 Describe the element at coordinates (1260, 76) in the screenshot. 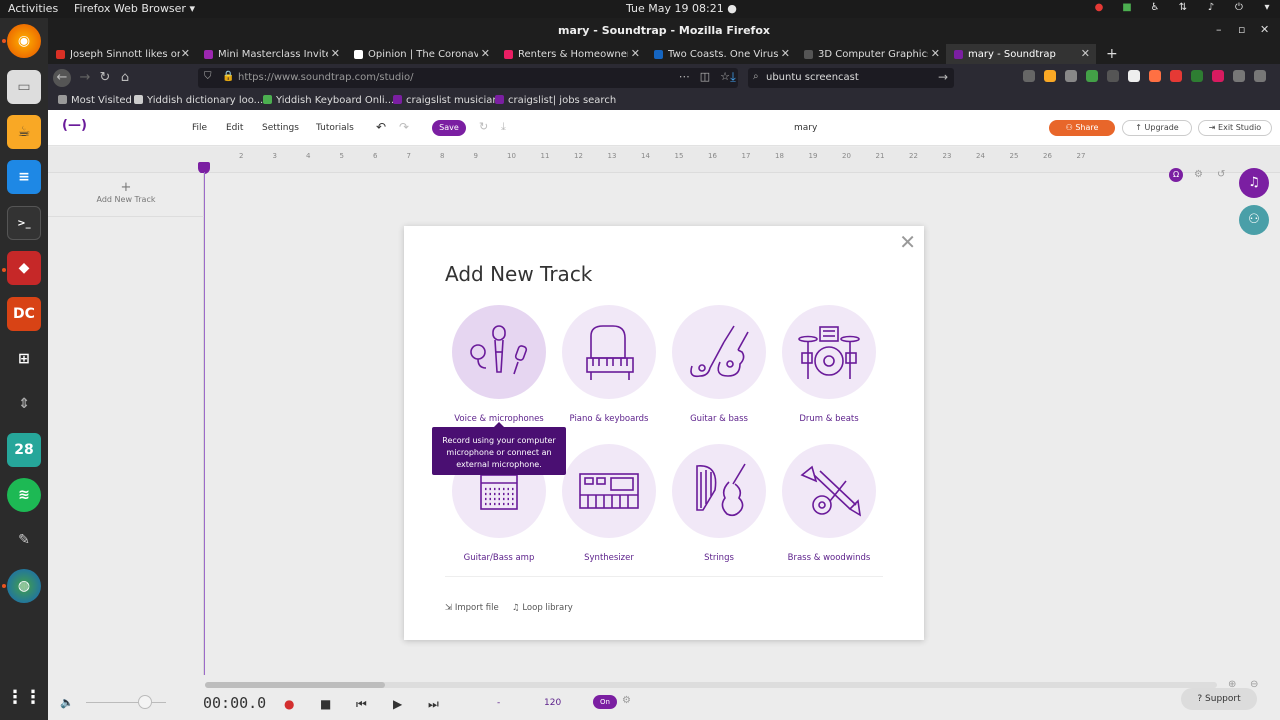

I see `menu-icon` at that location.